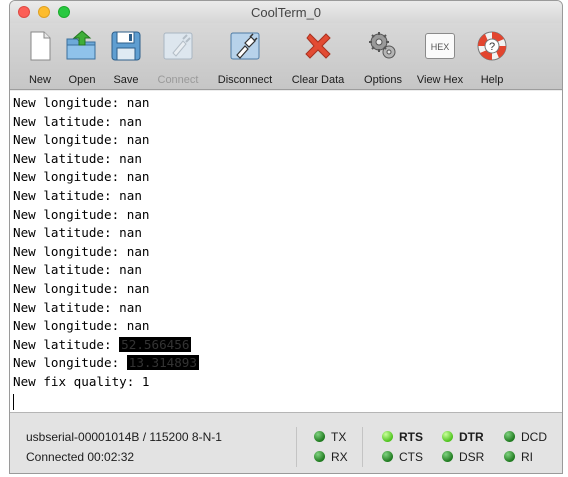 This screenshot has height=477, width=568. What do you see at coordinates (319, 456) in the screenshot?
I see `rx-led-icon` at bounding box center [319, 456].